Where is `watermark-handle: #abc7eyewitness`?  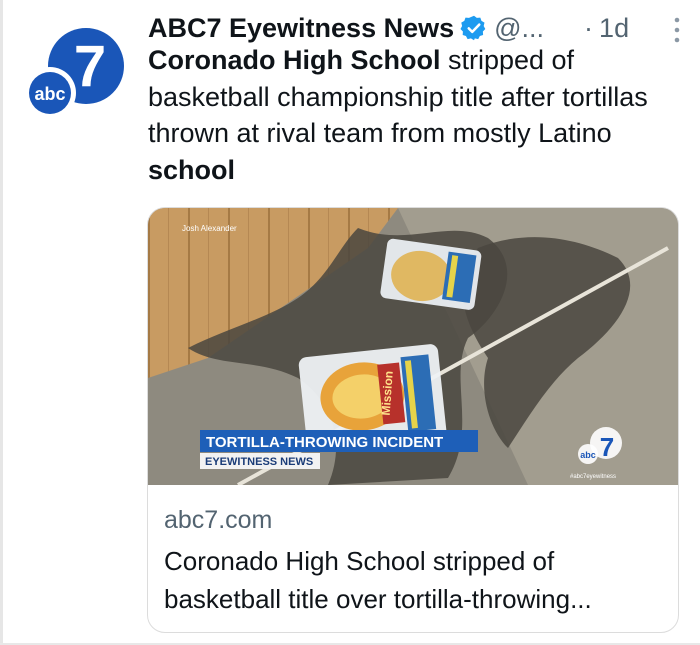 watermark-handle: #abc7eyewitness is located at coordinates (593, 477).